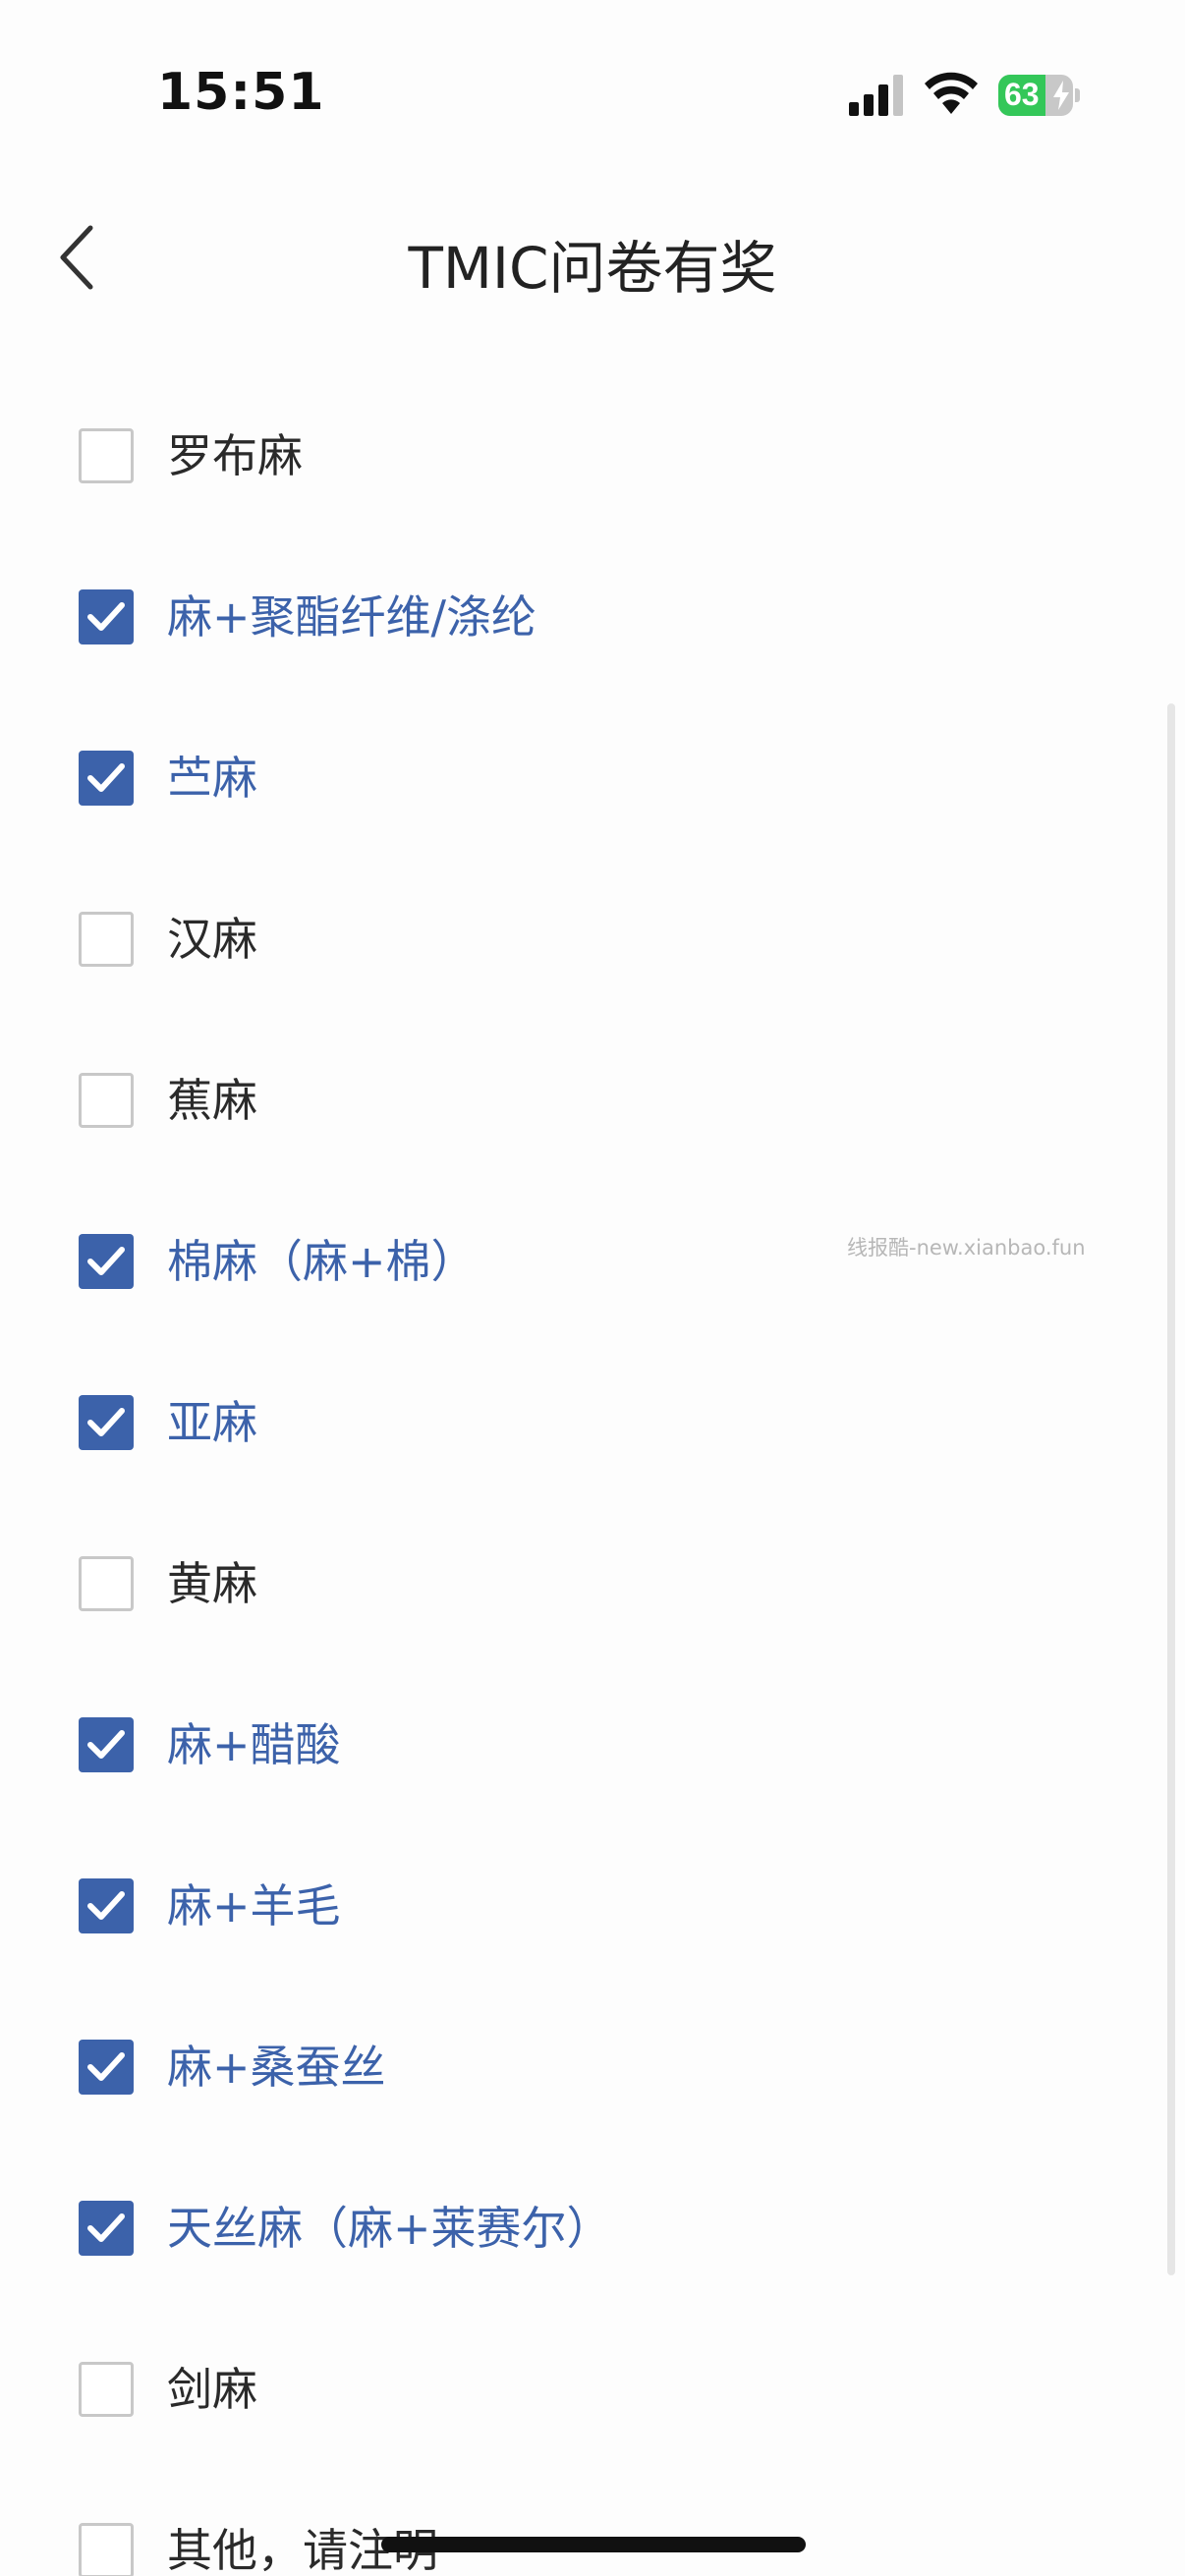 The width and height of the screenshot is (1185, 2576). Describe the element at coordinates (565, 941) in the screenshot. I see `option-item: 汉麻` at that location.